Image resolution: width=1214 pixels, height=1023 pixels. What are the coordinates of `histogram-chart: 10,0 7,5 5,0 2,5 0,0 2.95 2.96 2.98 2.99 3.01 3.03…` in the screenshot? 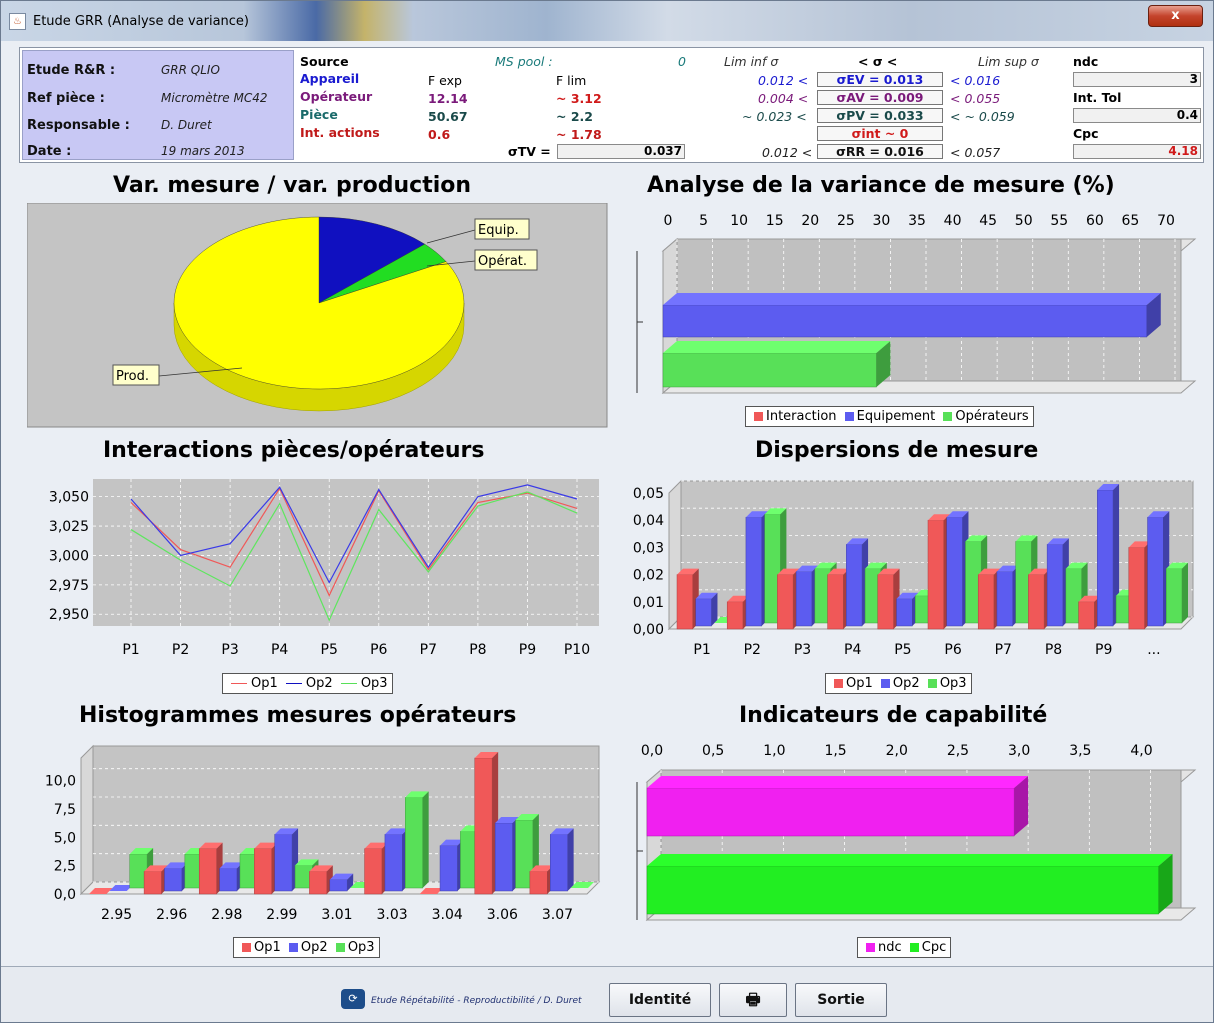 It's located at (323, 833).